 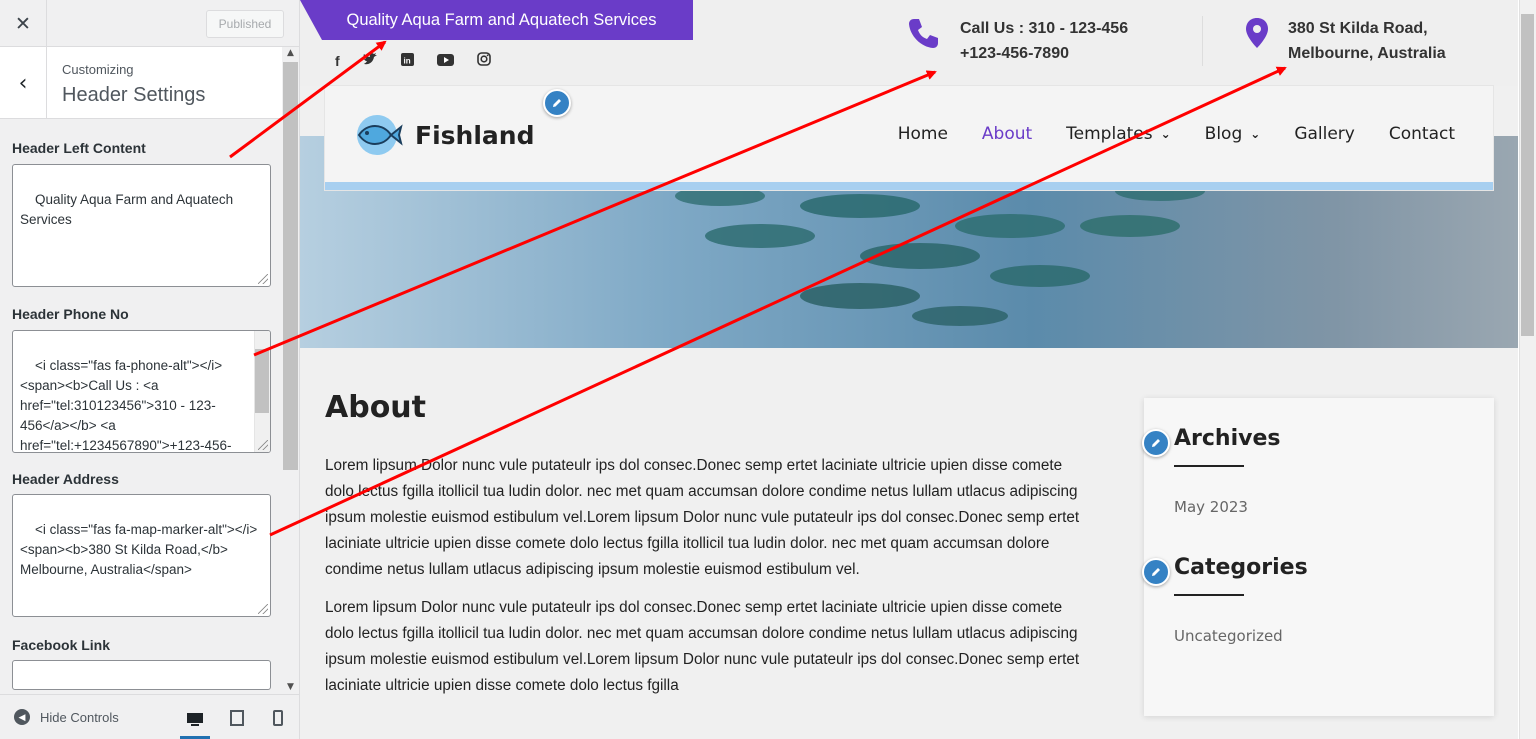 I want to click on page-title: About, so click(x=376, y=407).